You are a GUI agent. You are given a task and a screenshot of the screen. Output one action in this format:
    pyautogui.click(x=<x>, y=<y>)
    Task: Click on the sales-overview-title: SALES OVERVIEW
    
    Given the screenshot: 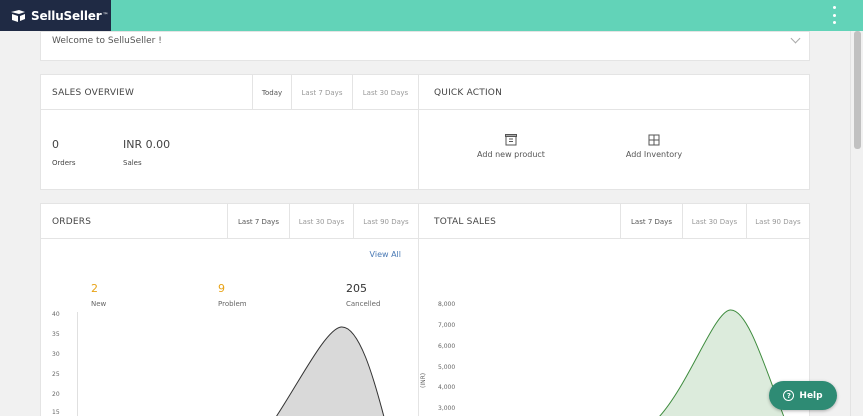 What is the action you would take?
    pyautogui.click(x=93, y=93)
    